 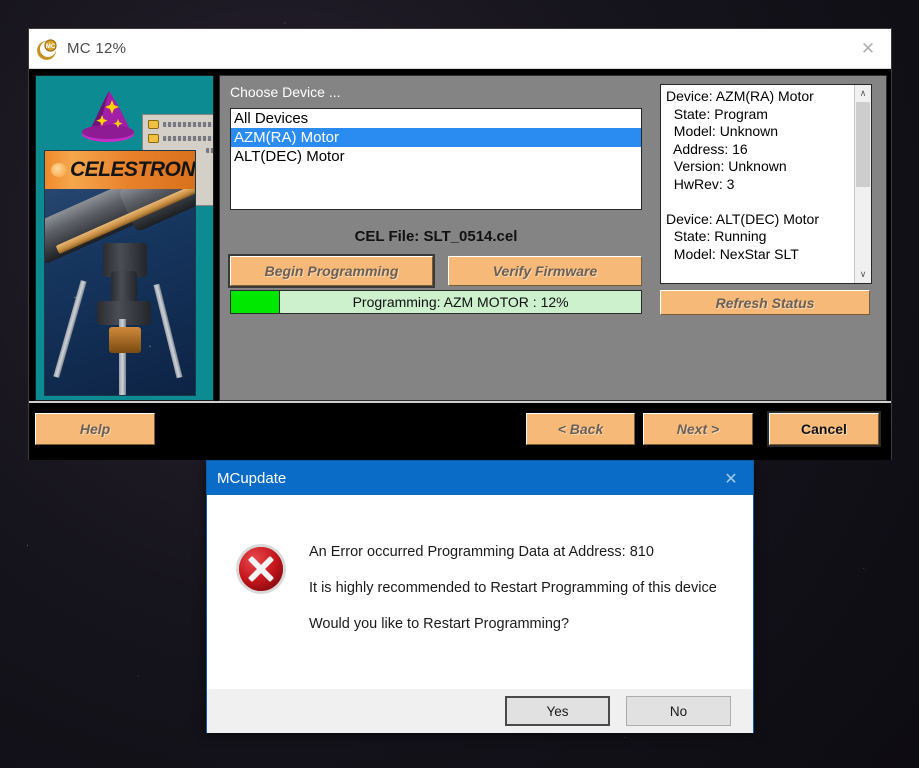 I want to click on verify-firmware-button: Verify Firmware, so click(x=545, y=271).